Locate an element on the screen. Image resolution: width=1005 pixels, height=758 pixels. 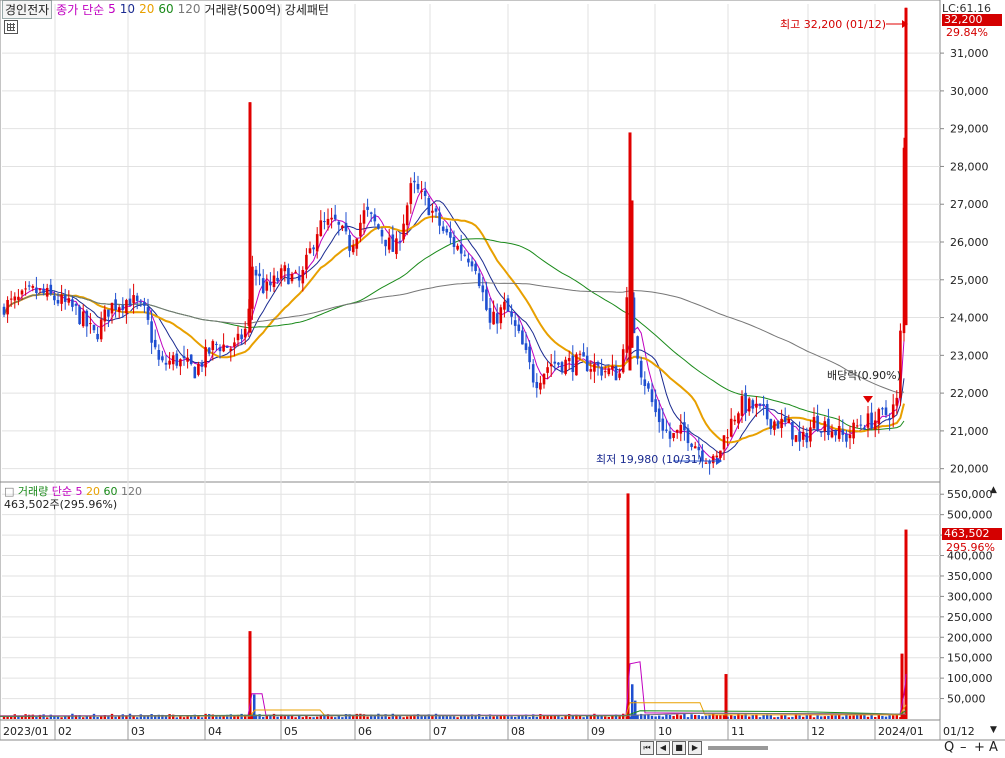
zoom-out-icon: Q is located at coordinates (949, 747).